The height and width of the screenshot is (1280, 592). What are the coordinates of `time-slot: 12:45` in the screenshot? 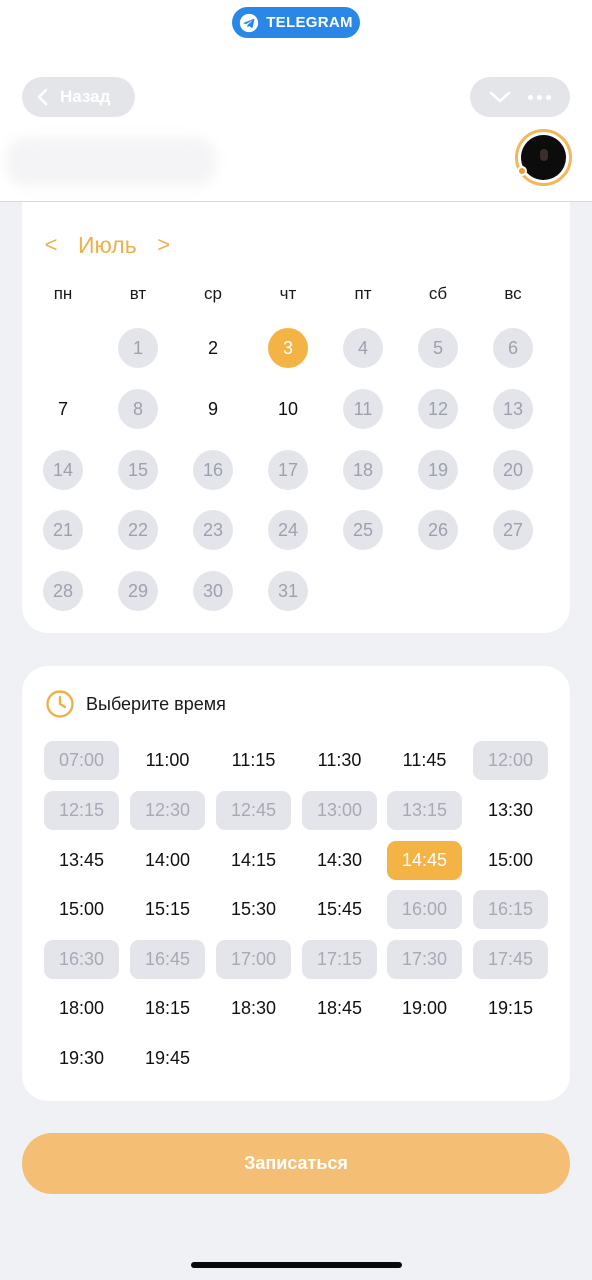 It's located at (253, 810).